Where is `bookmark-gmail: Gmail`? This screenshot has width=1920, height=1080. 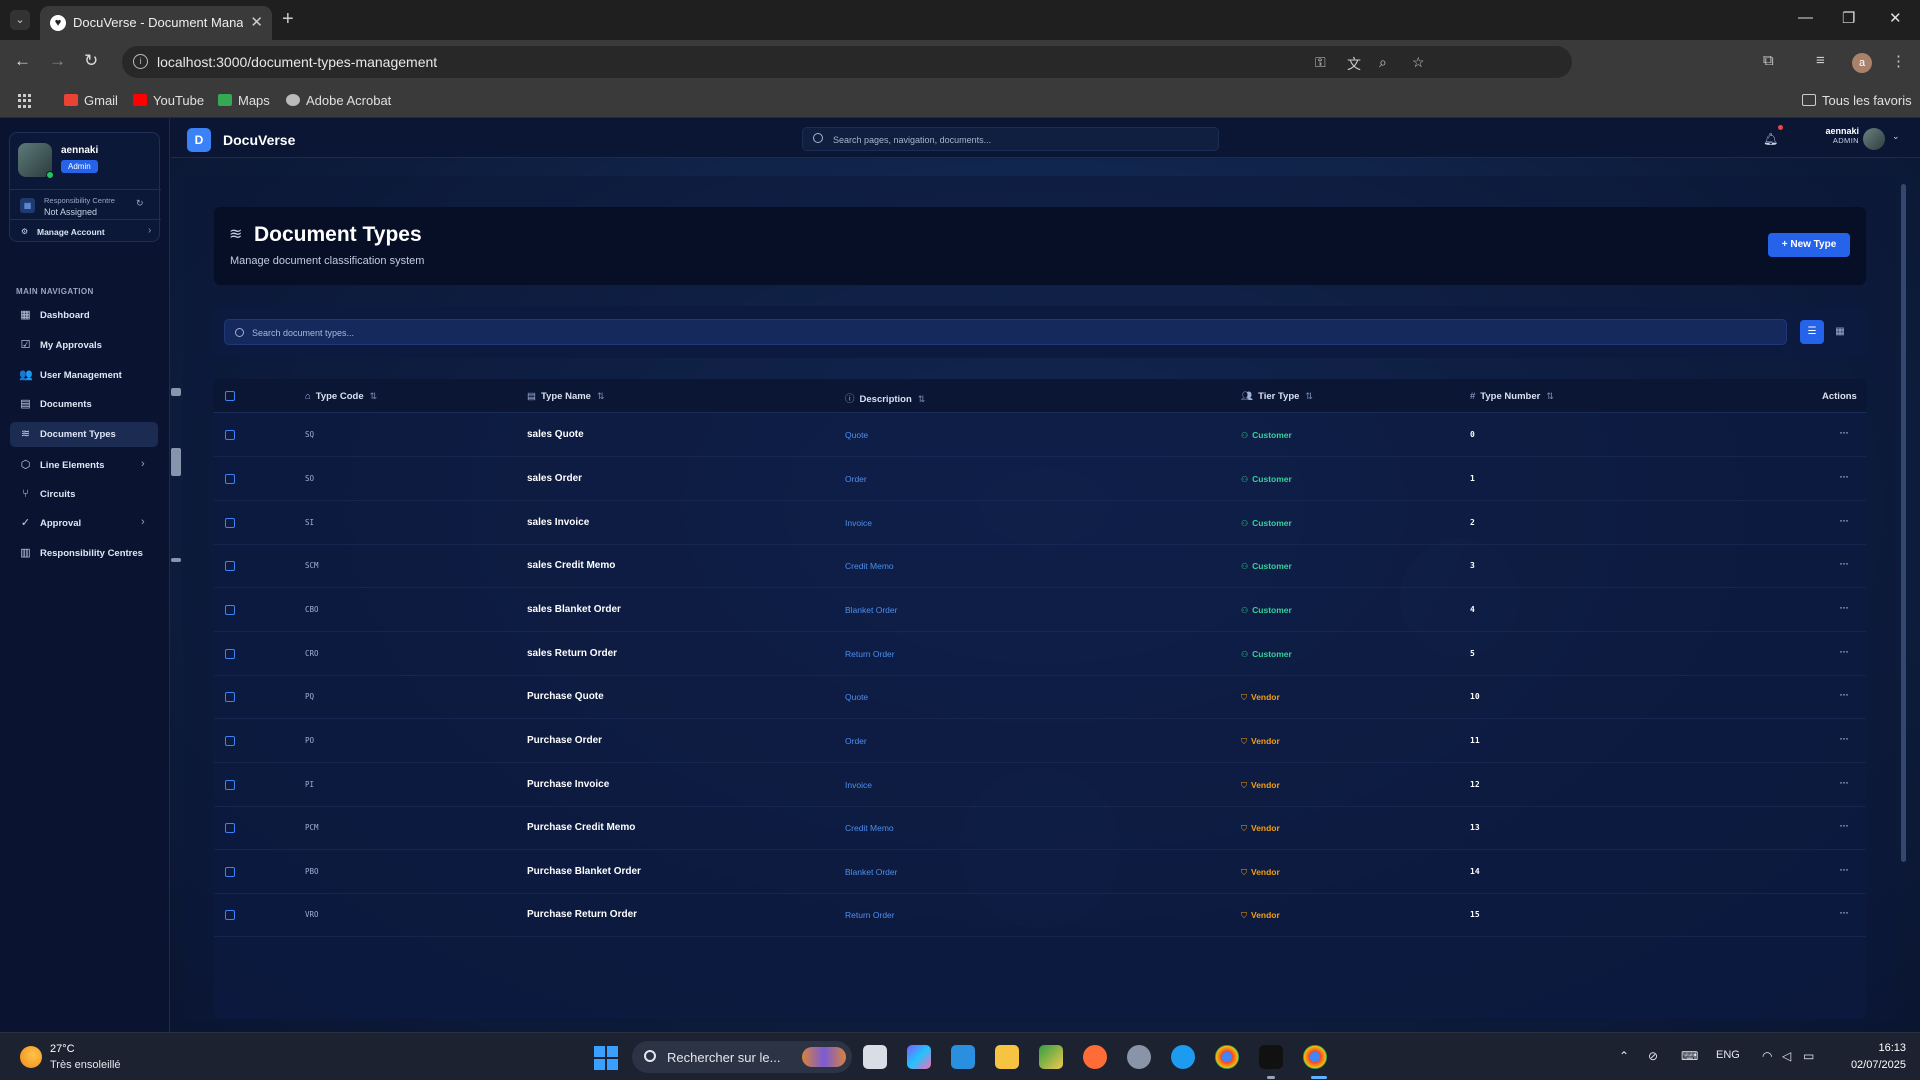
bookmark-gmail: Gmail is located at coordinates (91, 100).